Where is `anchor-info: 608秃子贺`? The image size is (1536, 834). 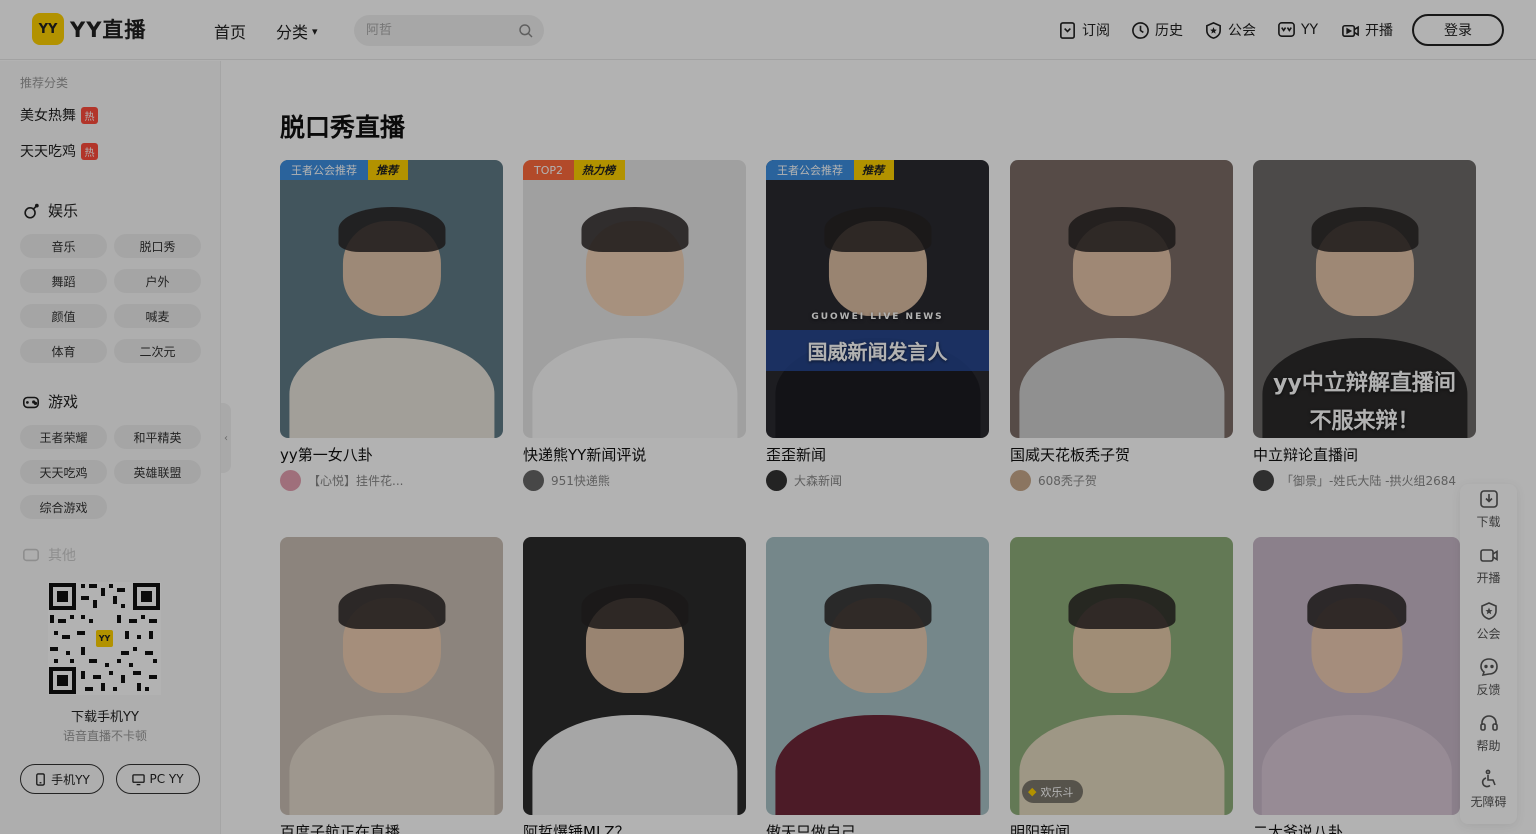 anchor-info: 608秃子贺 is located at coordinates (1121, 480).